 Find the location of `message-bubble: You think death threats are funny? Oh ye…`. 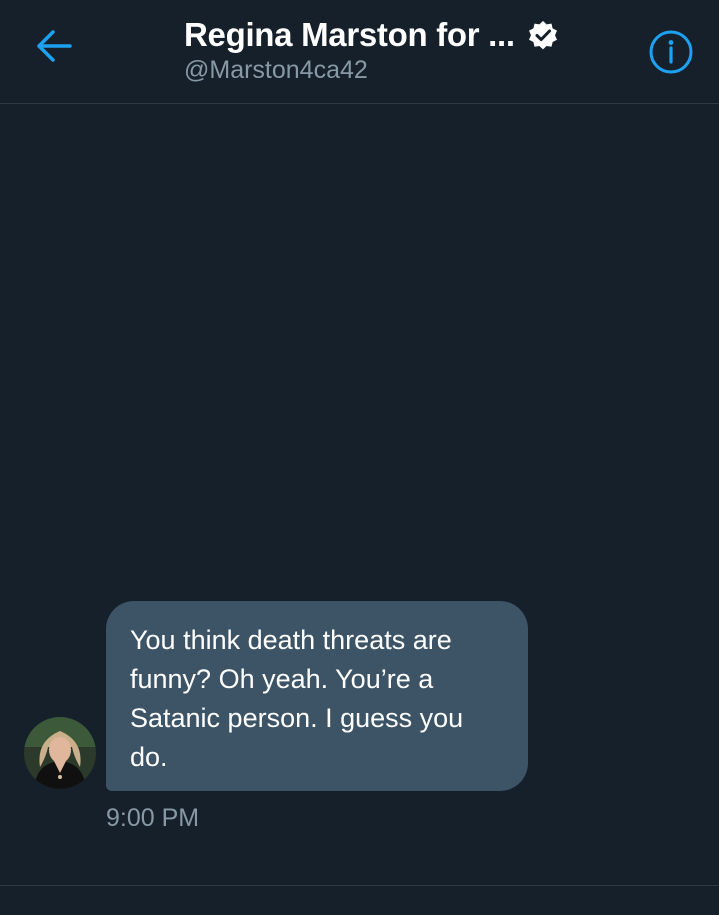

message-bubble: You think death threats are funny? Oh ye… is located at coordinates (317, 696).